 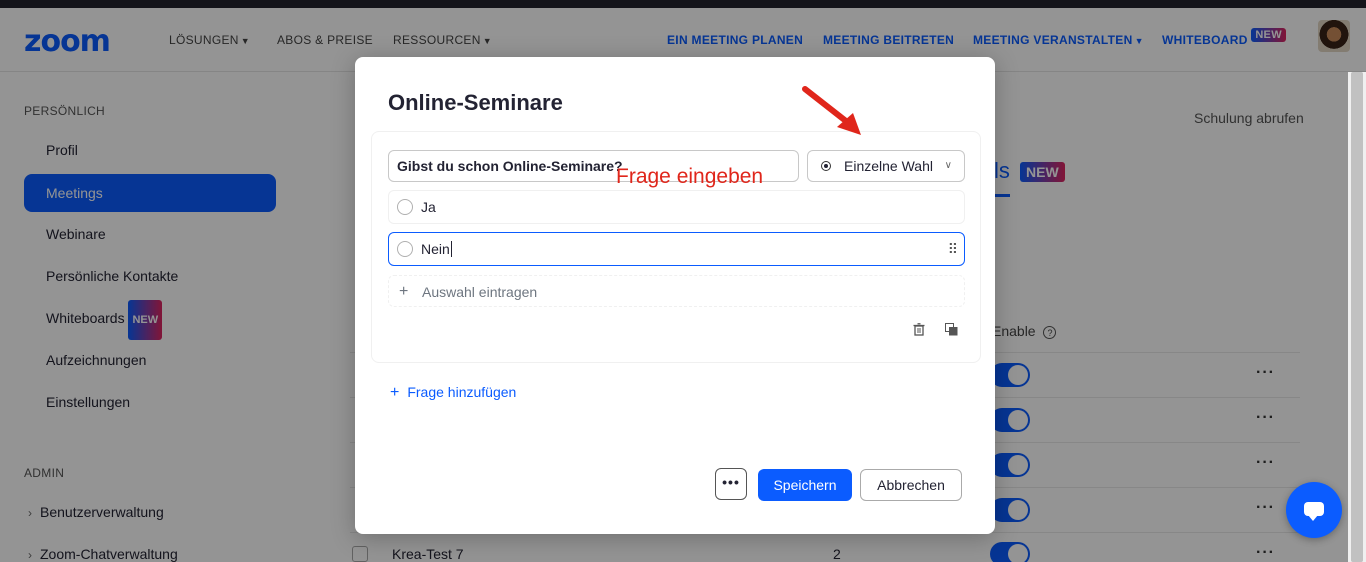 What do you see at coordinates (831, 110) in the screenshot?
I see `annotation-arrow-icon` at bounding box center [831, 110].